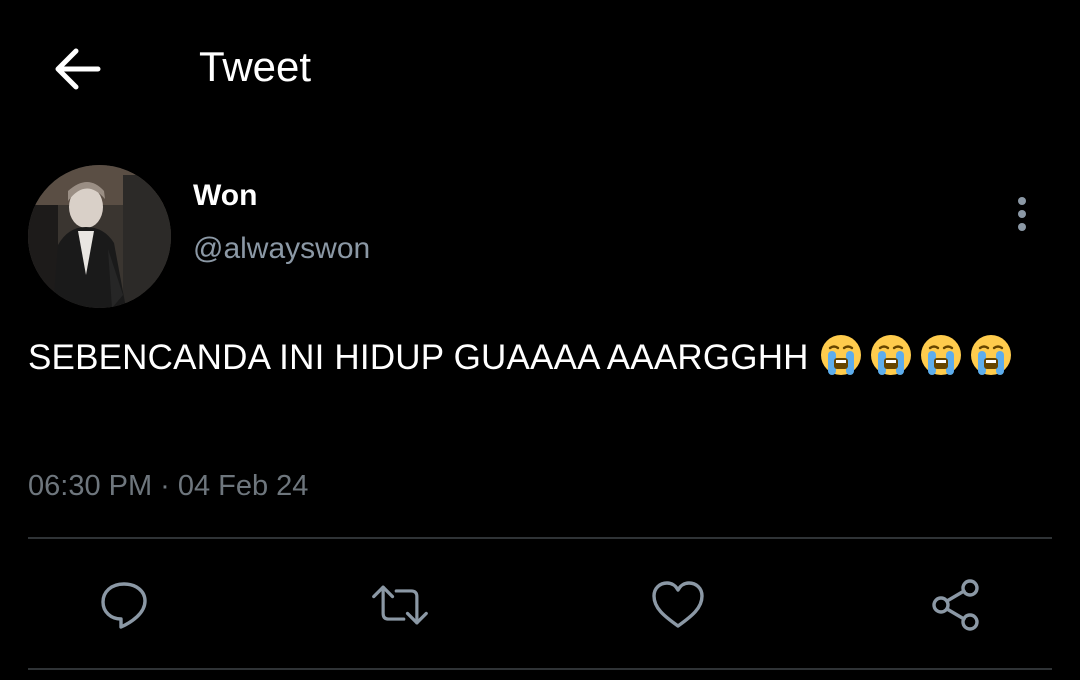  What do you see at coordinates (90, 486) in the screenshot?
I see `tweet-time: 06:30 PM` at bounding box center [90, 486].